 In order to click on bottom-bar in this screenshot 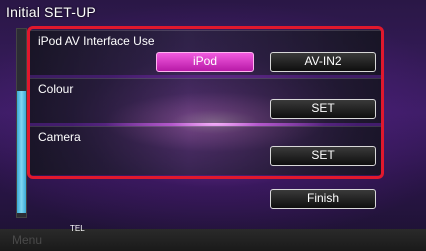, I will do `click(213, 240)`.